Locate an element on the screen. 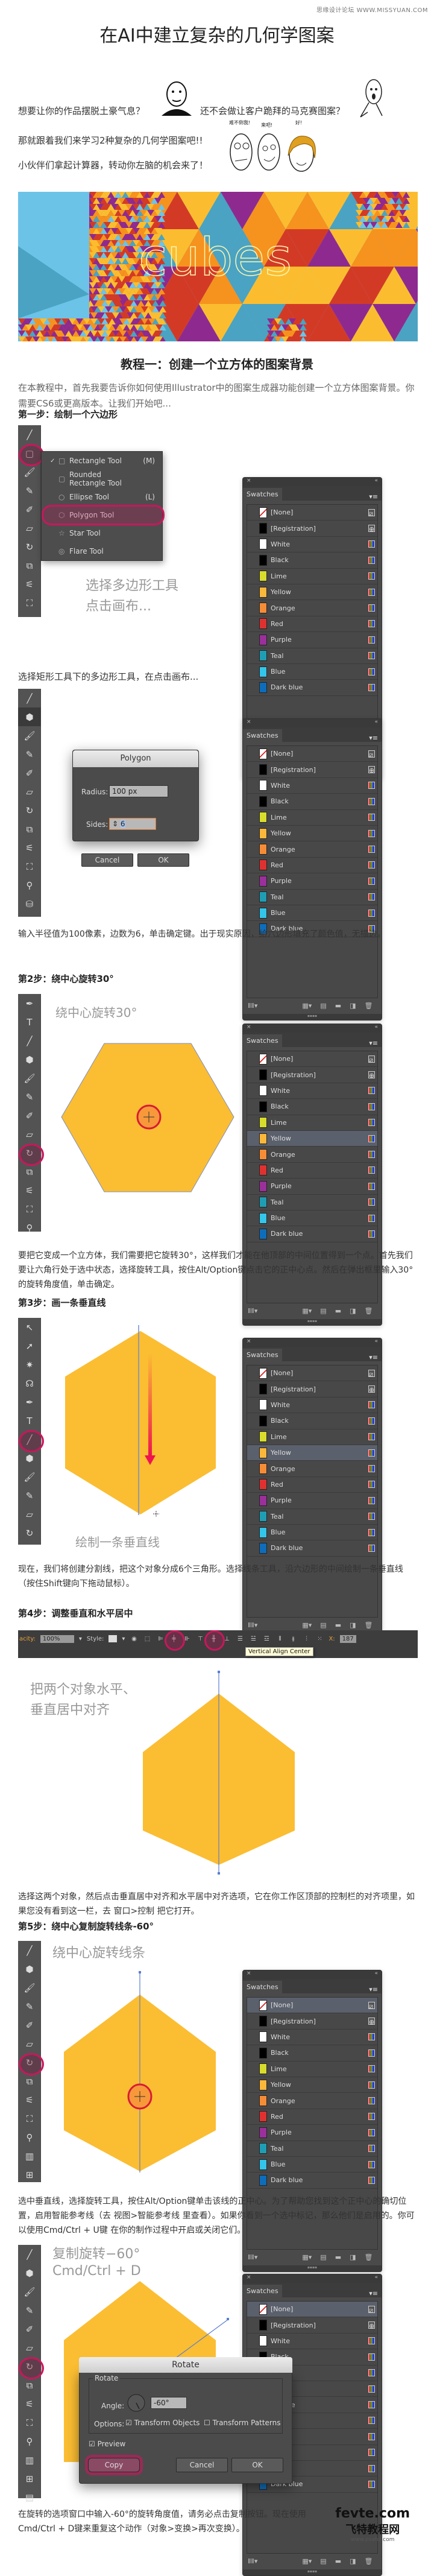 The width and height of the screenshot is (434, 2576). collapse-icon: « is located at coordinates (376, 1974).